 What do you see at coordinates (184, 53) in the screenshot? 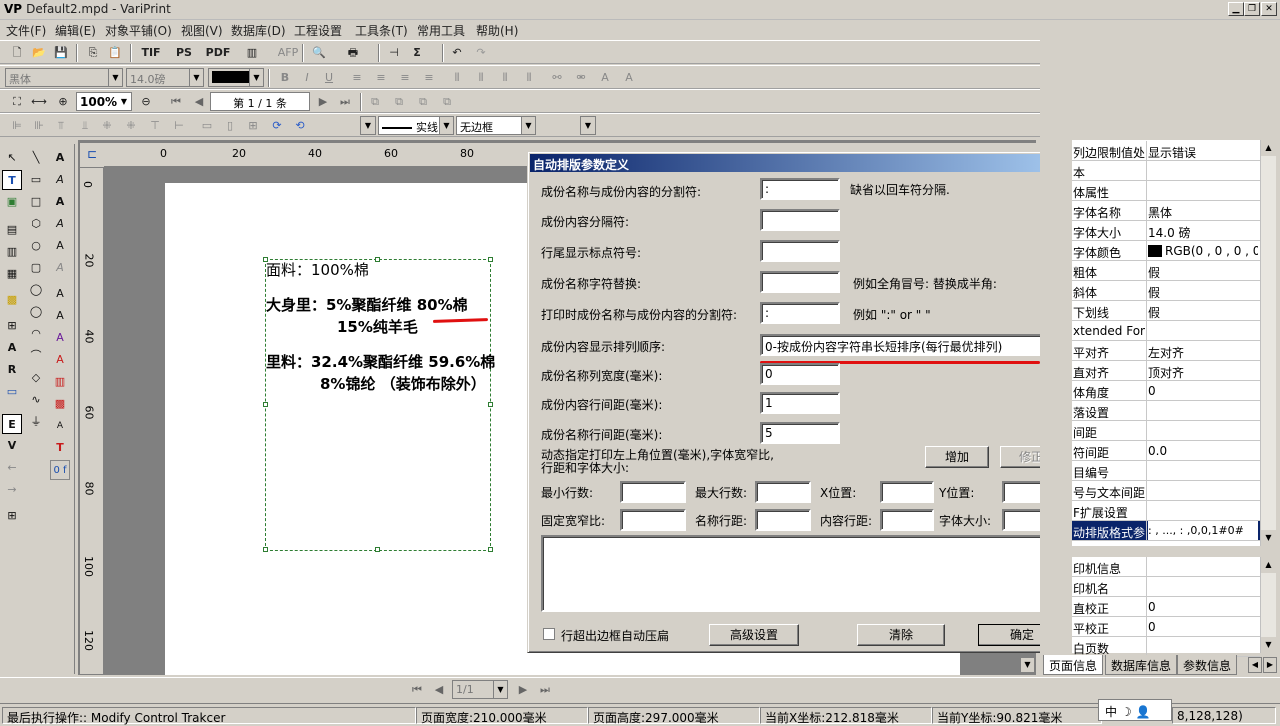
I see `export-ps-button: PS` at bounding box center [184, 53].